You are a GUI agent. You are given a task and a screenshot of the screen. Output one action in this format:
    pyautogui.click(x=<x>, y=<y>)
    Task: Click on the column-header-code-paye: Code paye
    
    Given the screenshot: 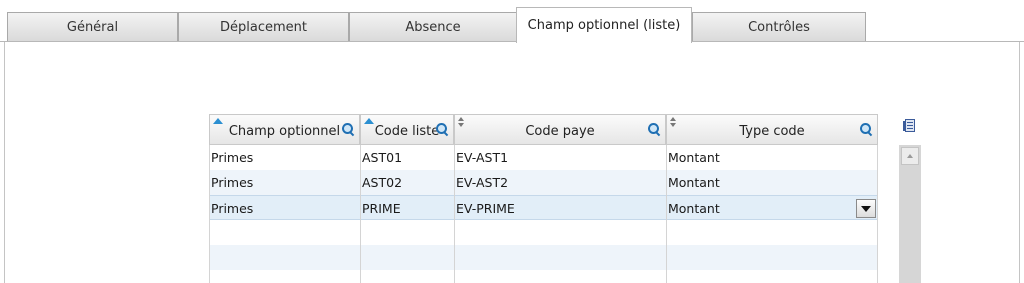 What is the action you would take?
    pyautogui.click(x=560, y=129)
    